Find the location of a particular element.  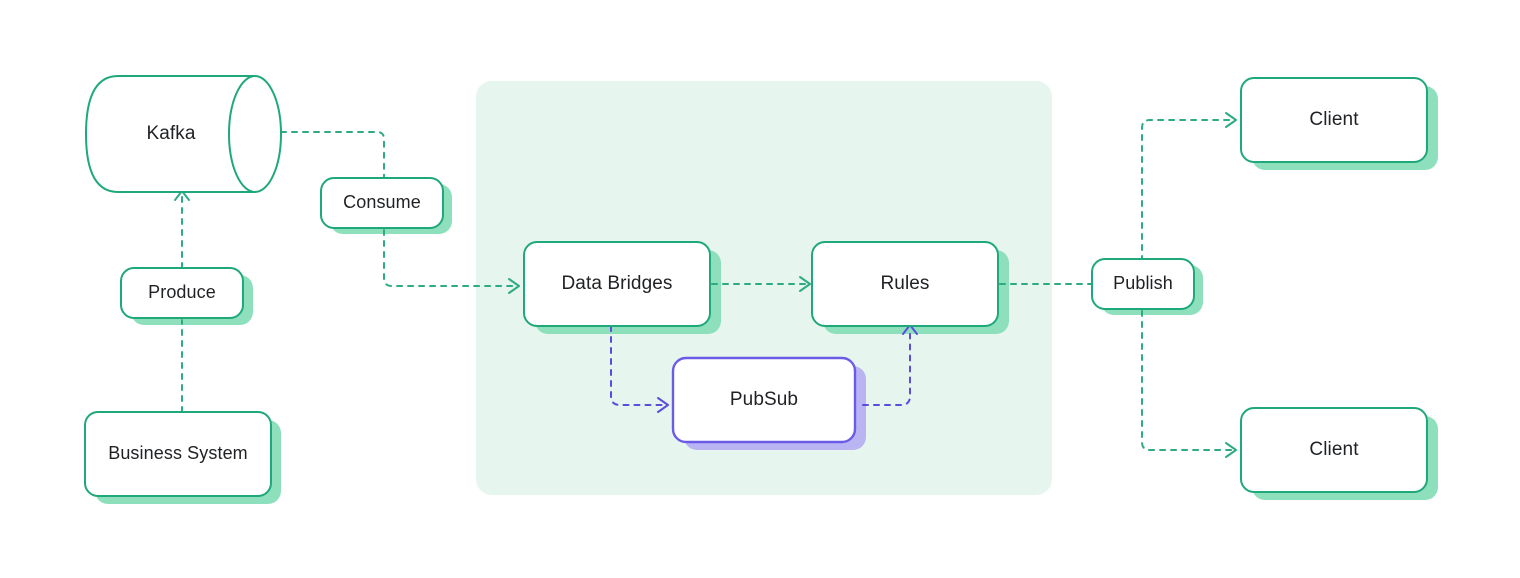

node-client-top is located at coordinates (1334, 120).